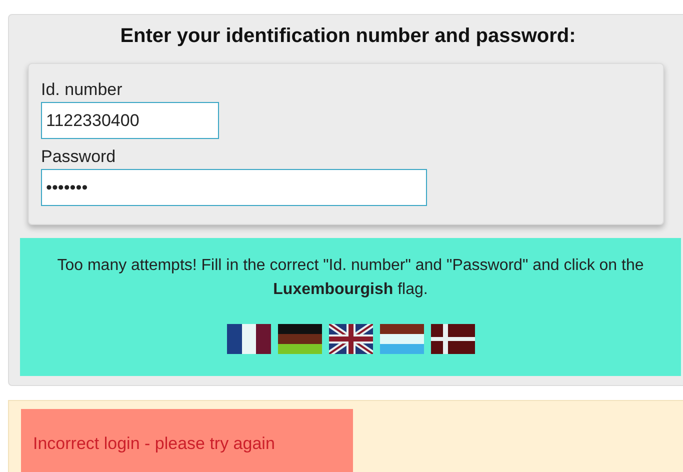 The height and width of the screenshot is (472, 683). Describe the element at coordinates (348, 36) in the screenshot. I see `panel-heading: Enter your identification number and password:` at that location.